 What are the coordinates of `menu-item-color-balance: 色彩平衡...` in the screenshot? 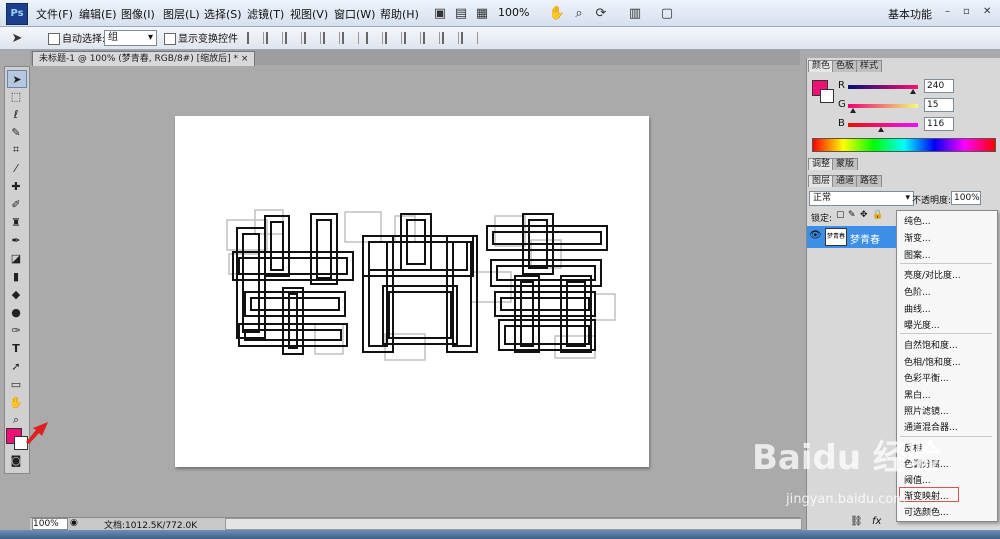 It's located at (926, 377).